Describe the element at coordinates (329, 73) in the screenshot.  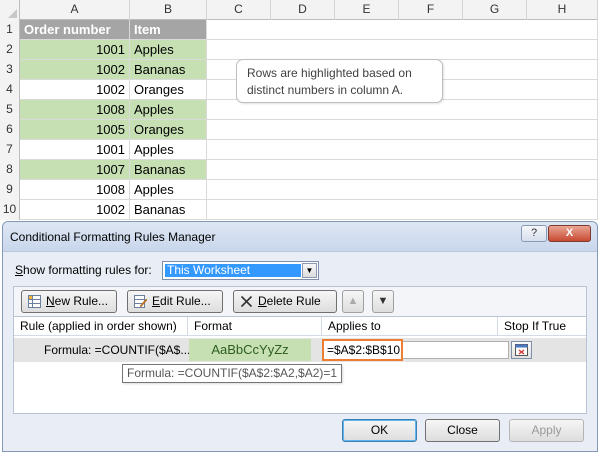
I see `note-line-1: Rows are highlighted based on` at that location.